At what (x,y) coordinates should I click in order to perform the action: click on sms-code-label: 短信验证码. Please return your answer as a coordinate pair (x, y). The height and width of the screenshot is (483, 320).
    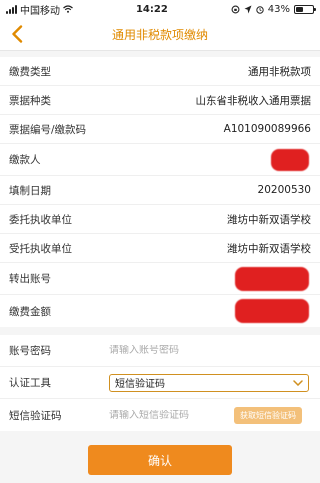
    Looking at the image, I should click on (35, 415).